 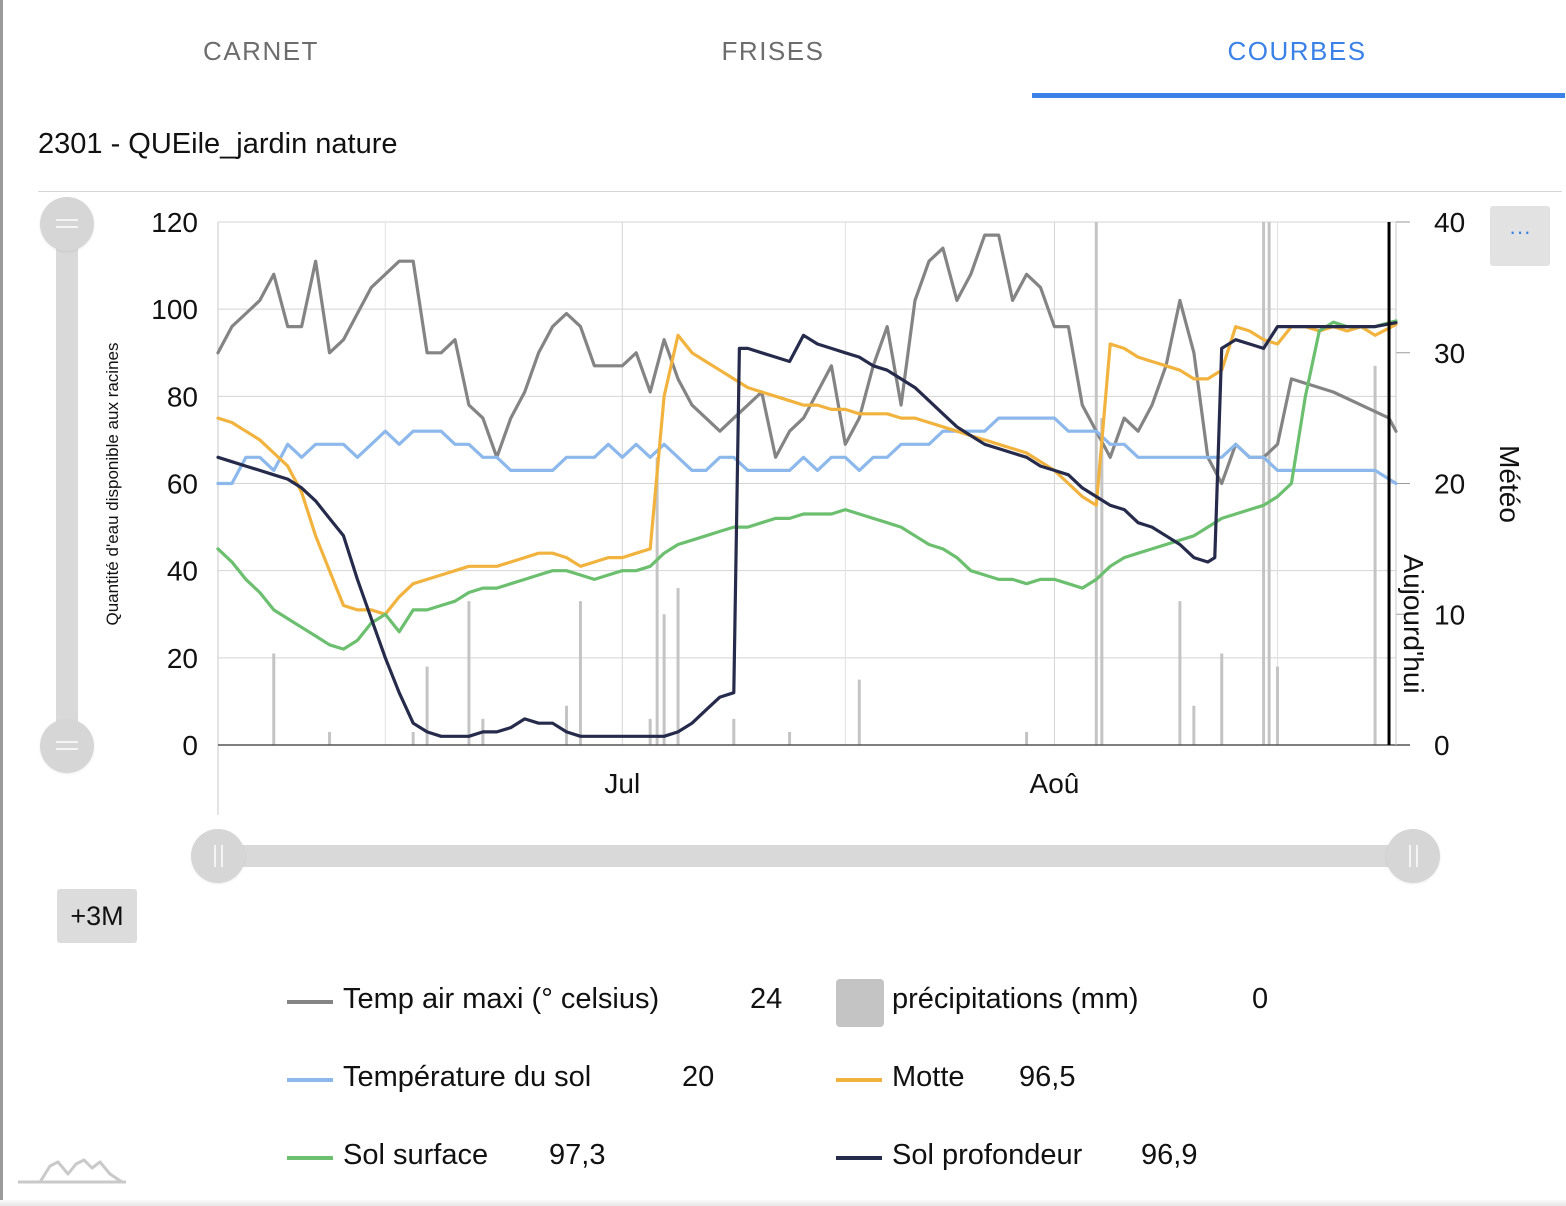 I want to click on time-range-slider, so click(x=816, y=856).